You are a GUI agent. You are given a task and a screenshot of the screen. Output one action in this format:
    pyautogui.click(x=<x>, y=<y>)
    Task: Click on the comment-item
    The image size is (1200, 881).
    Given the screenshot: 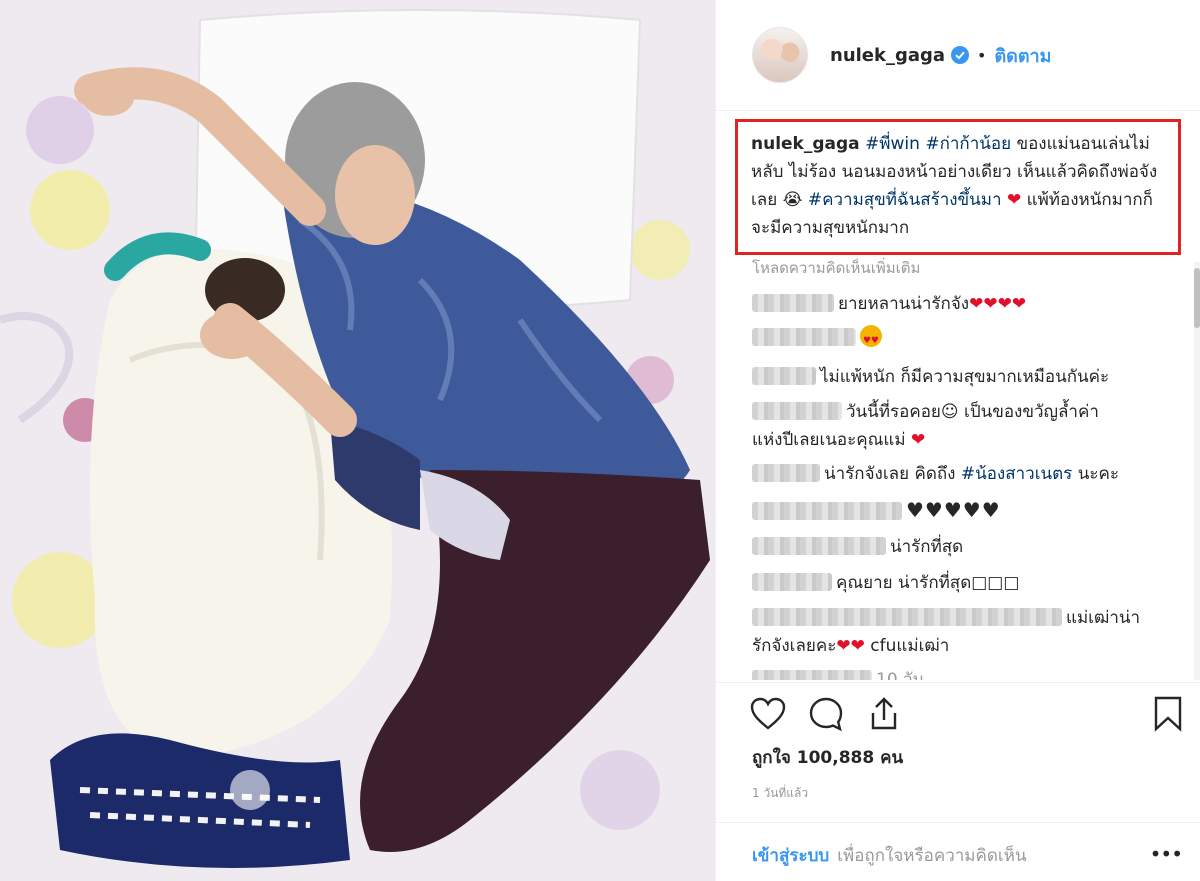 What is the action you would take?
    pyautogui.click(x=962, y=339)
    